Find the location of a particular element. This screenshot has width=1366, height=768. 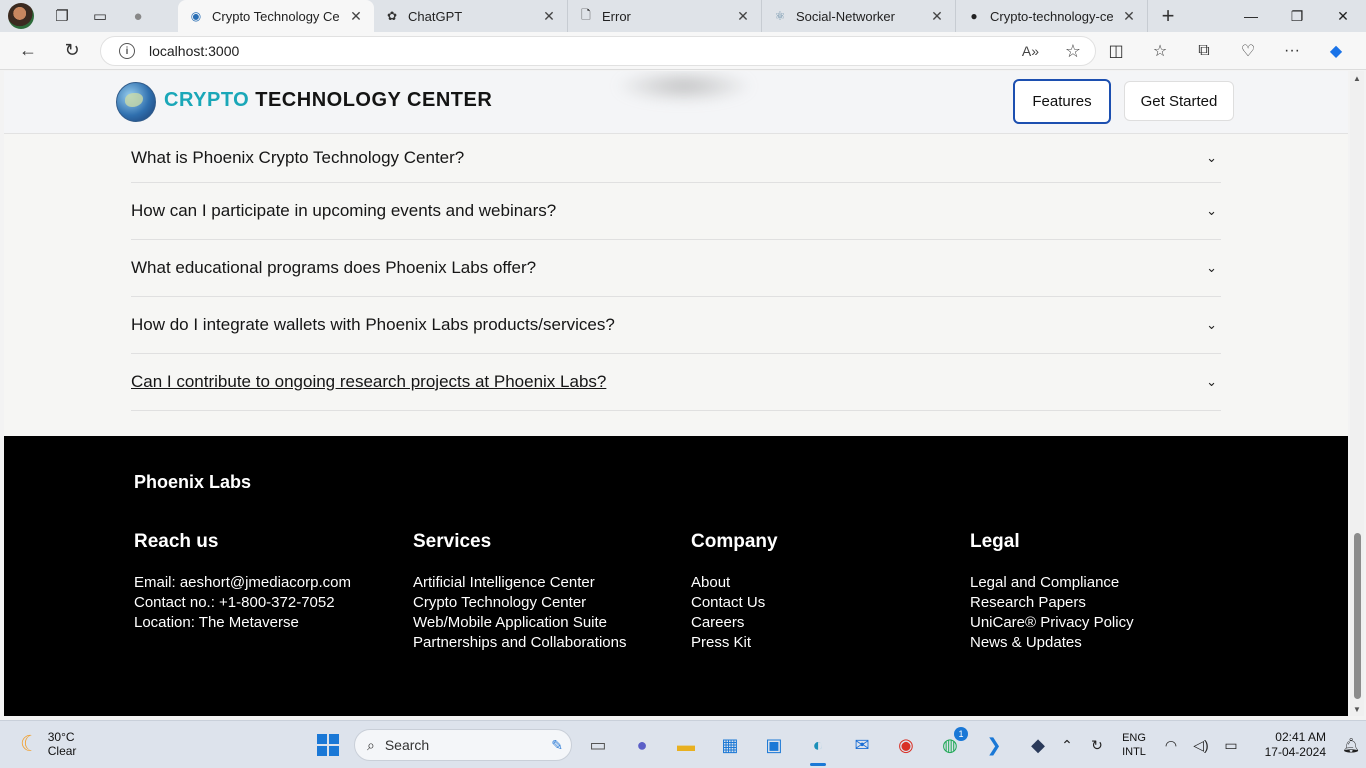

react-icon: ⚛ is located at coordinates (780, 16).